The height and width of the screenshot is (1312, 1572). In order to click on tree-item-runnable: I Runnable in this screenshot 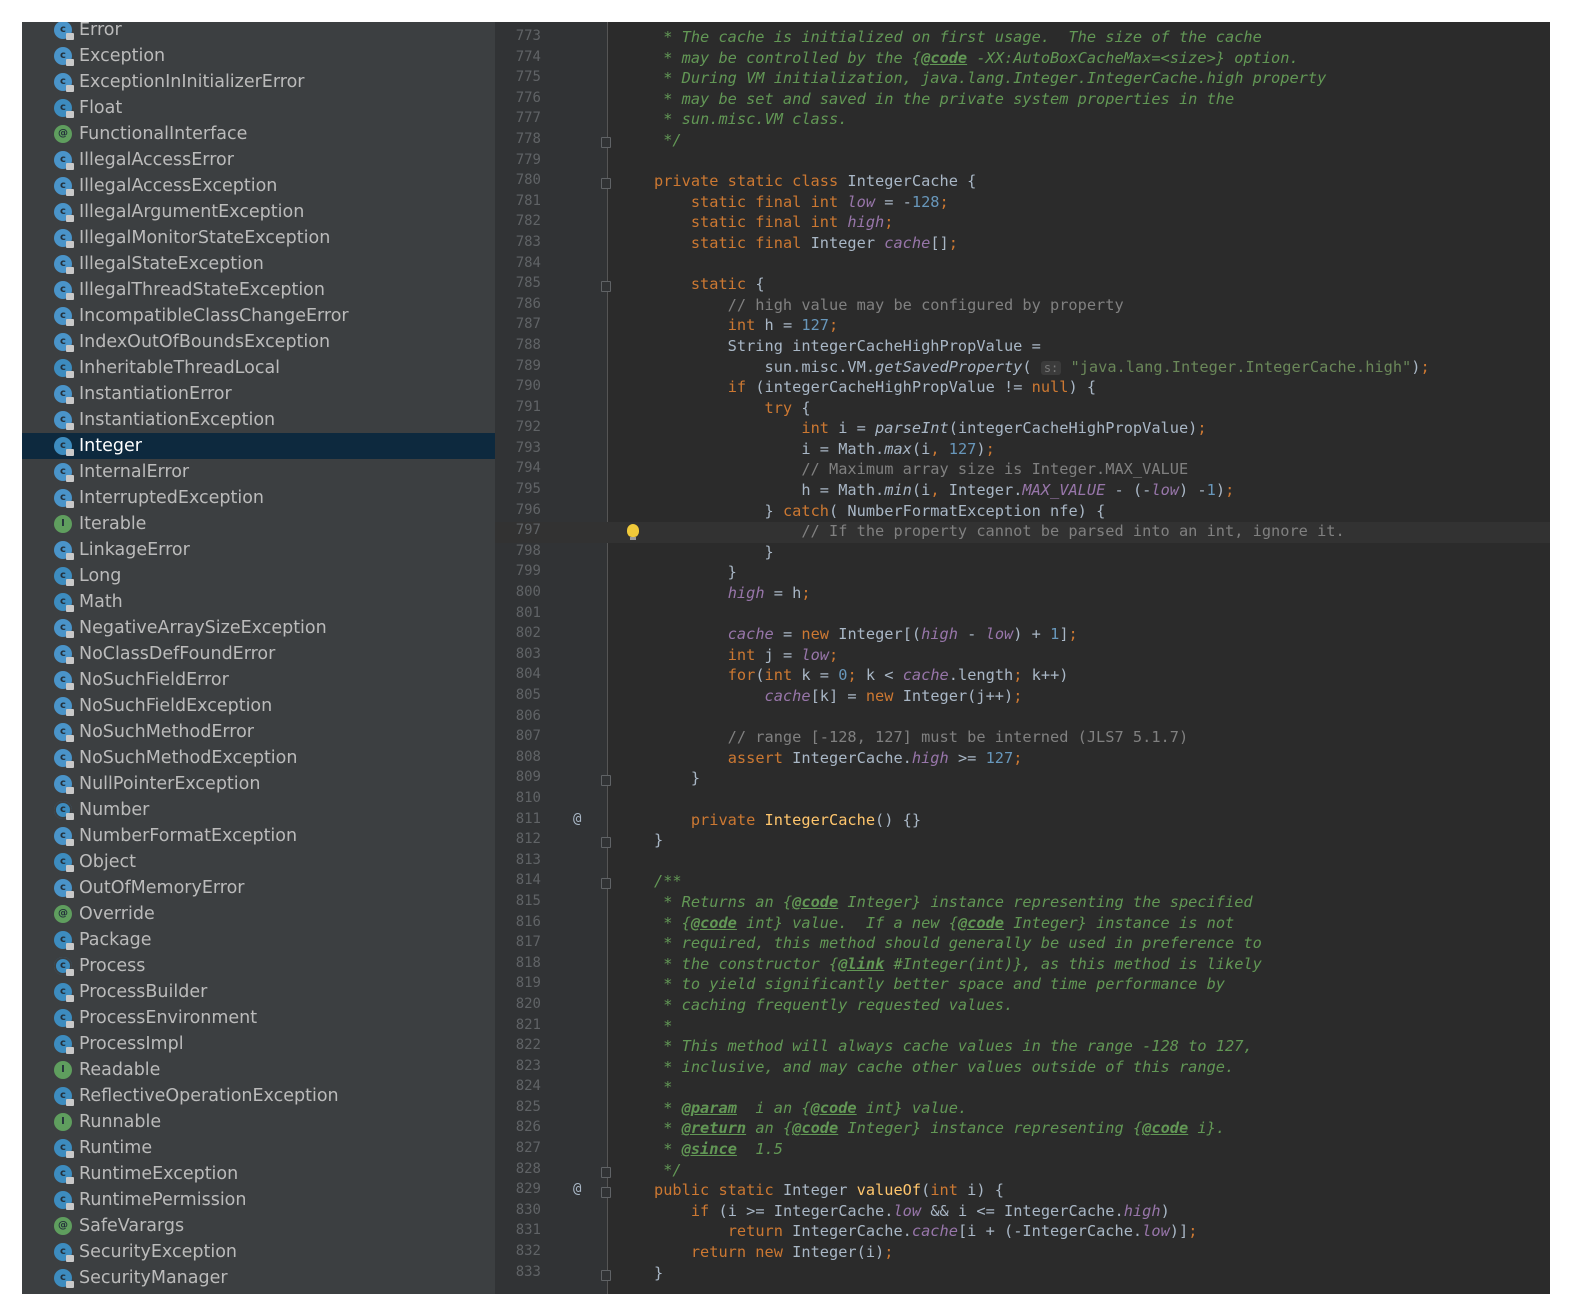, I will do `click(258, 1122)`.